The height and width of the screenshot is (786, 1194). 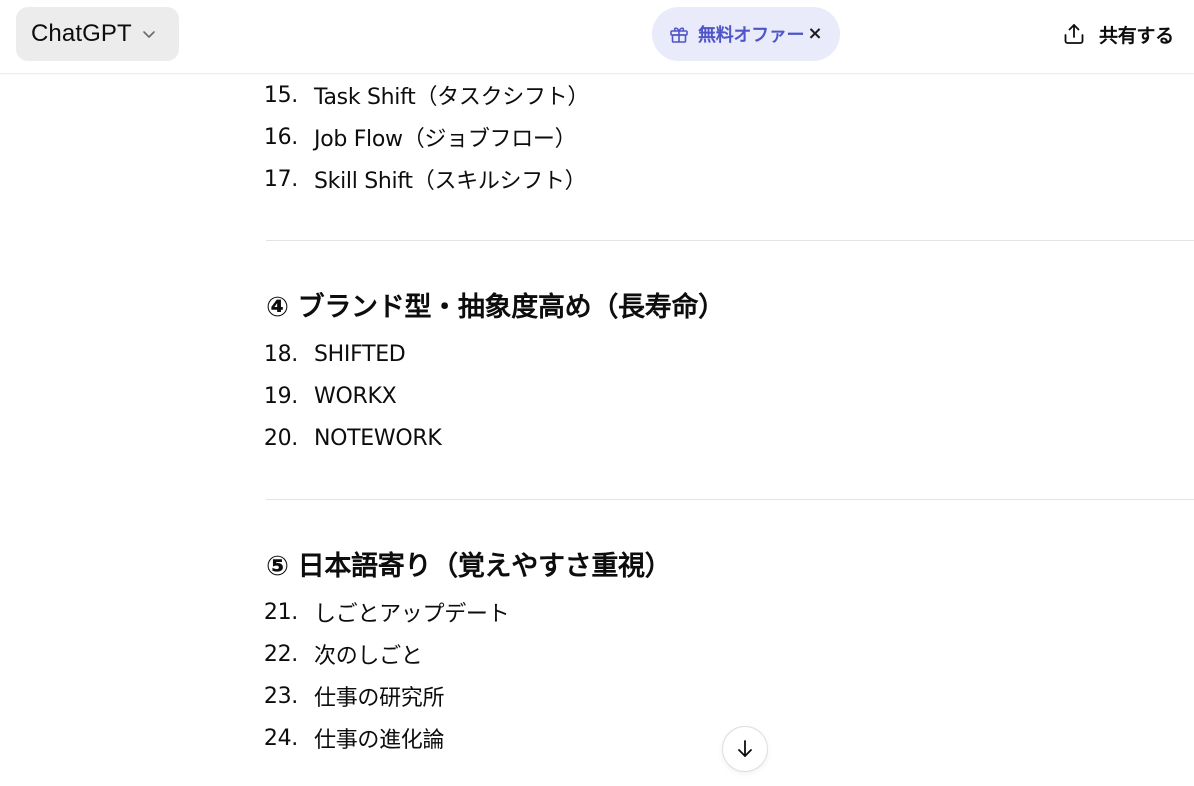 What do you see at coordinates (1074, 34) in the screenshot?
I see `share-icon` at bounding box center [1074, 34].